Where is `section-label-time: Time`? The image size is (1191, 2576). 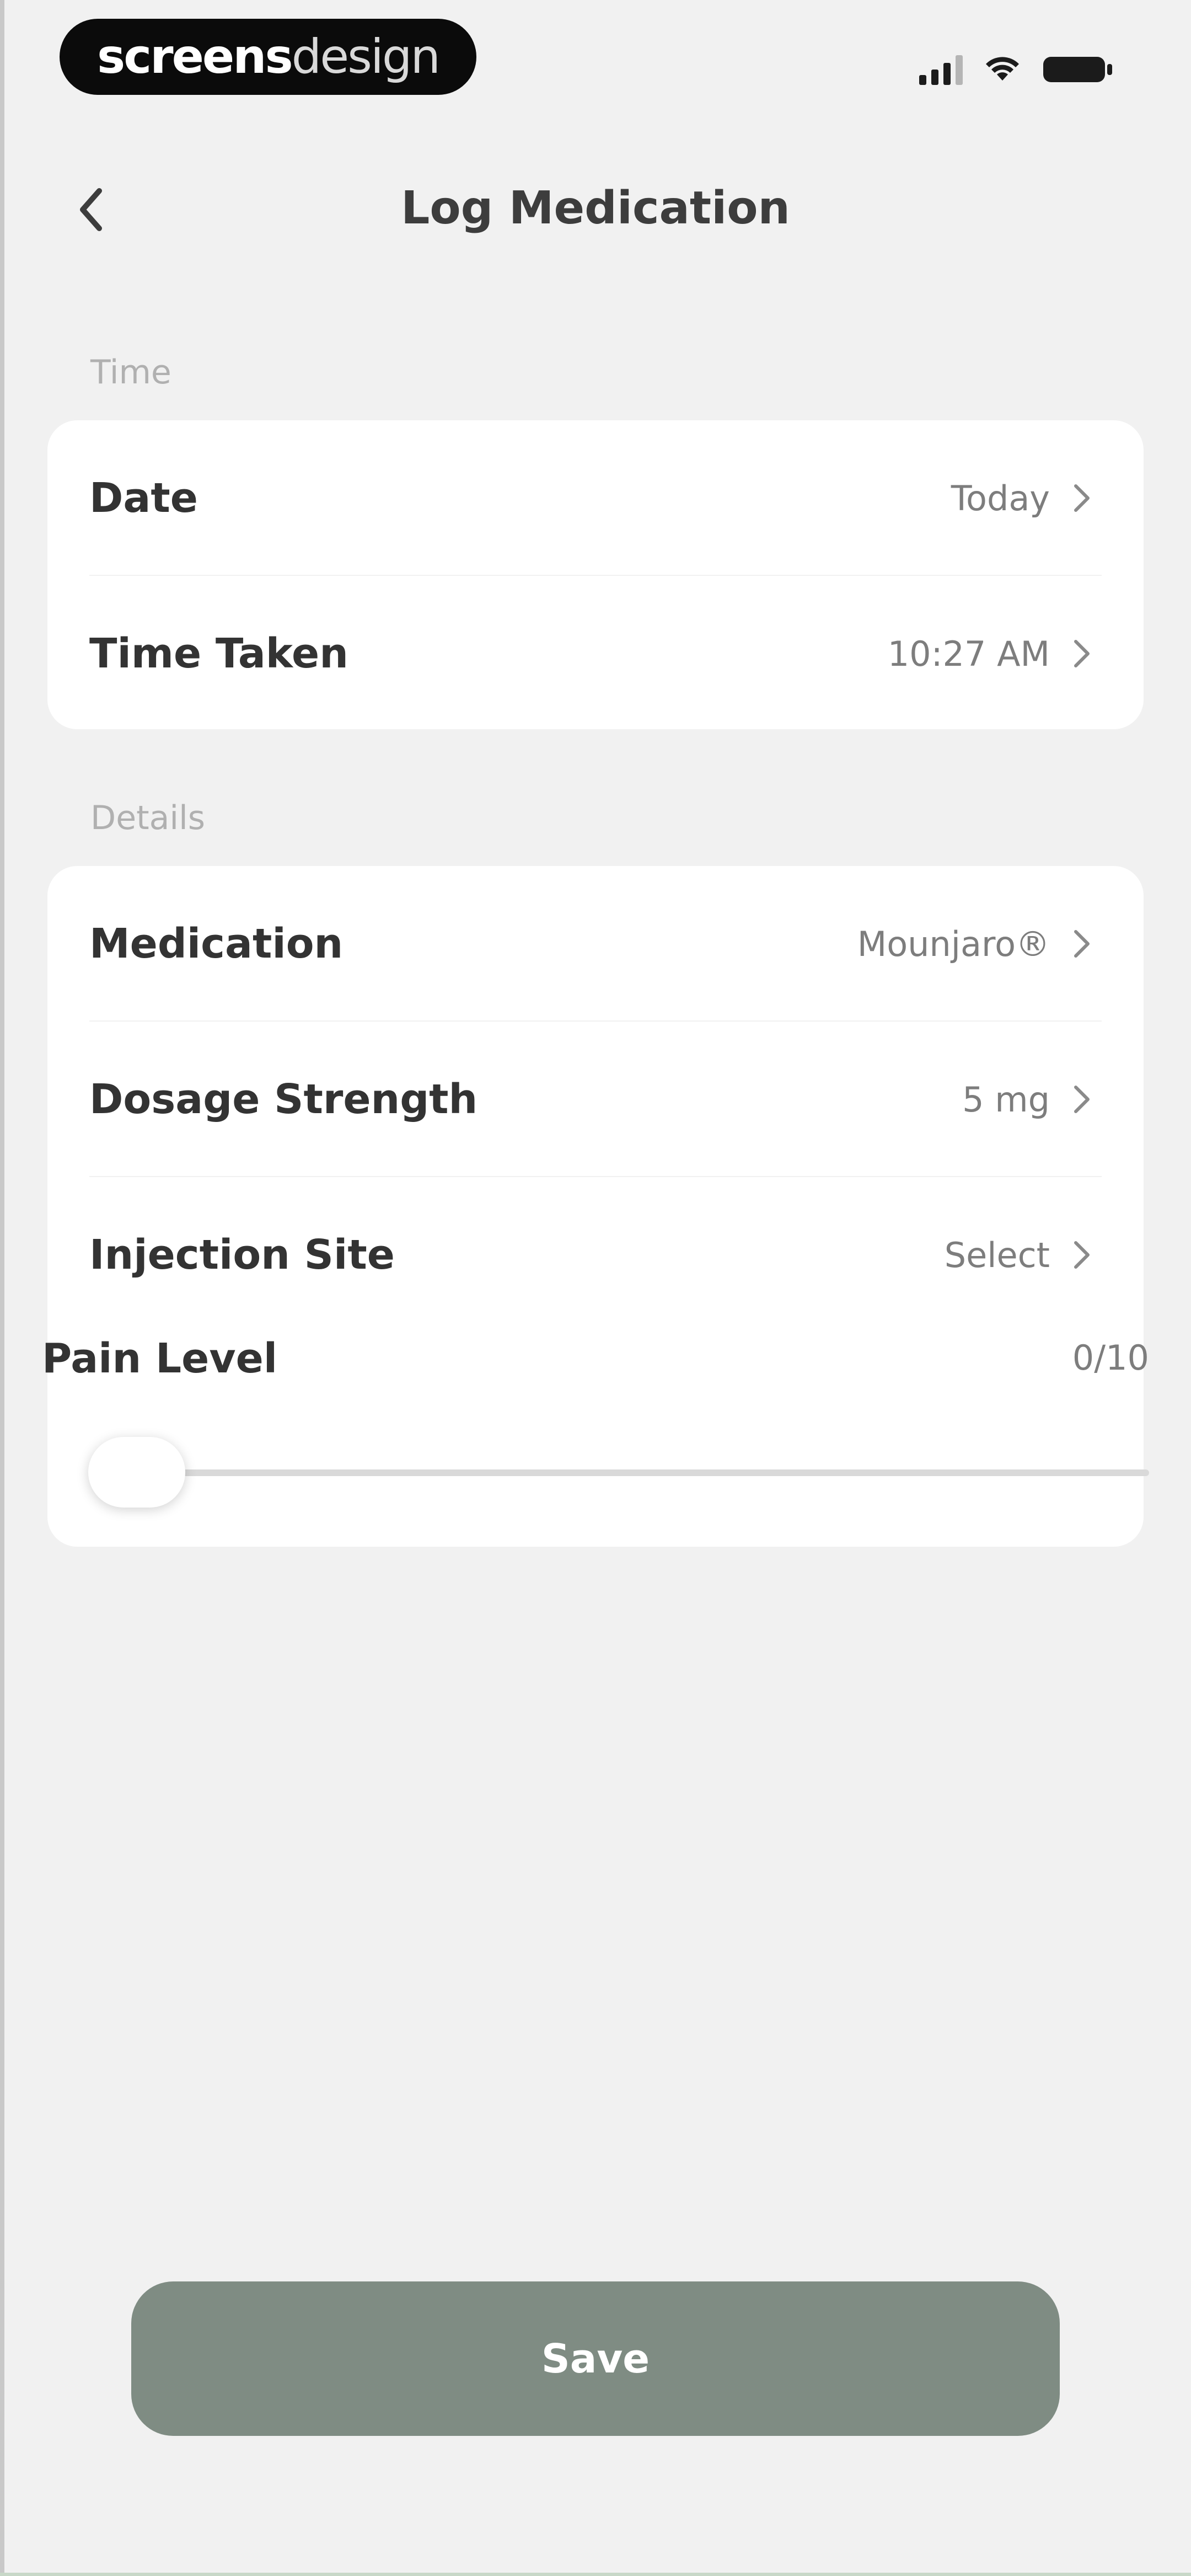
section-label-time: Time is located at coordinates (130, 372).